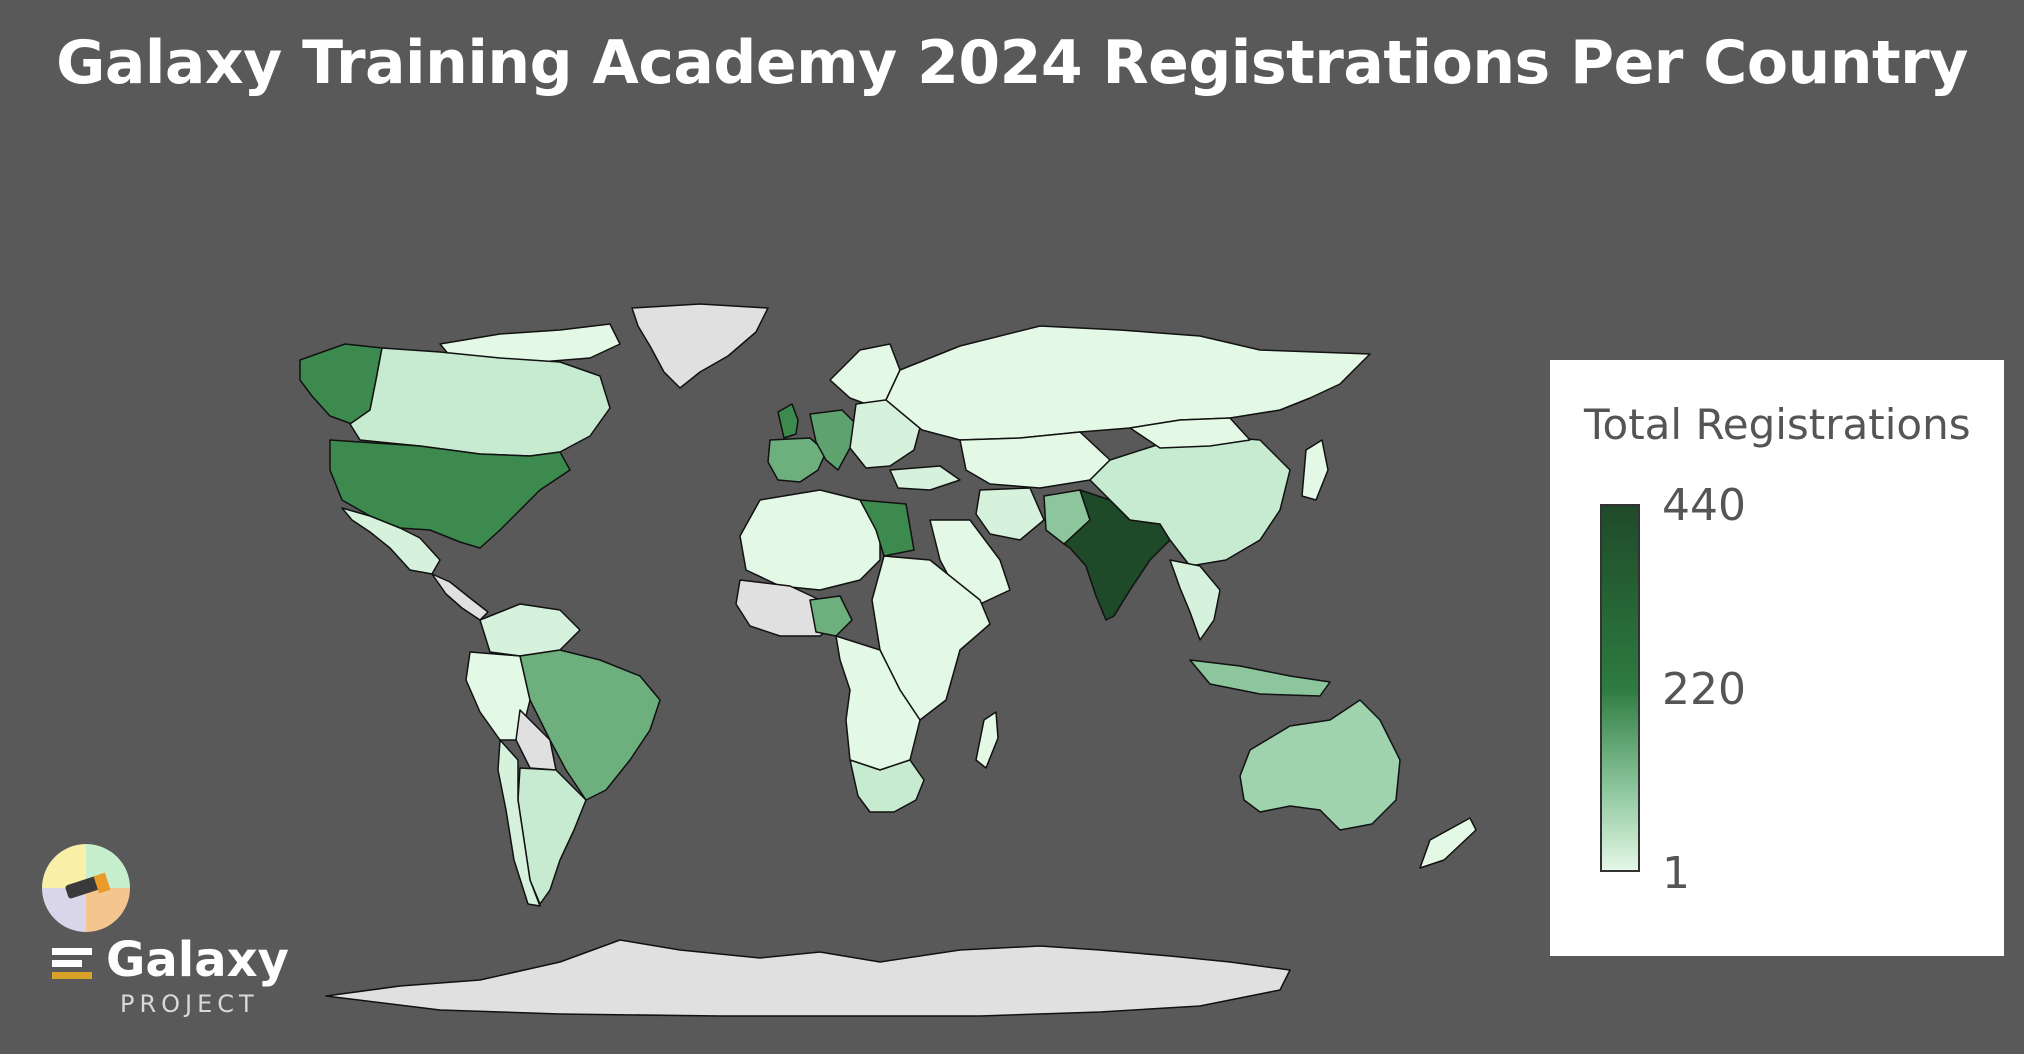  What do you see at coordinates (1676, 873) in the screenshot?
I see `legend-min-label: 1` at bounding box center [1676, 873].